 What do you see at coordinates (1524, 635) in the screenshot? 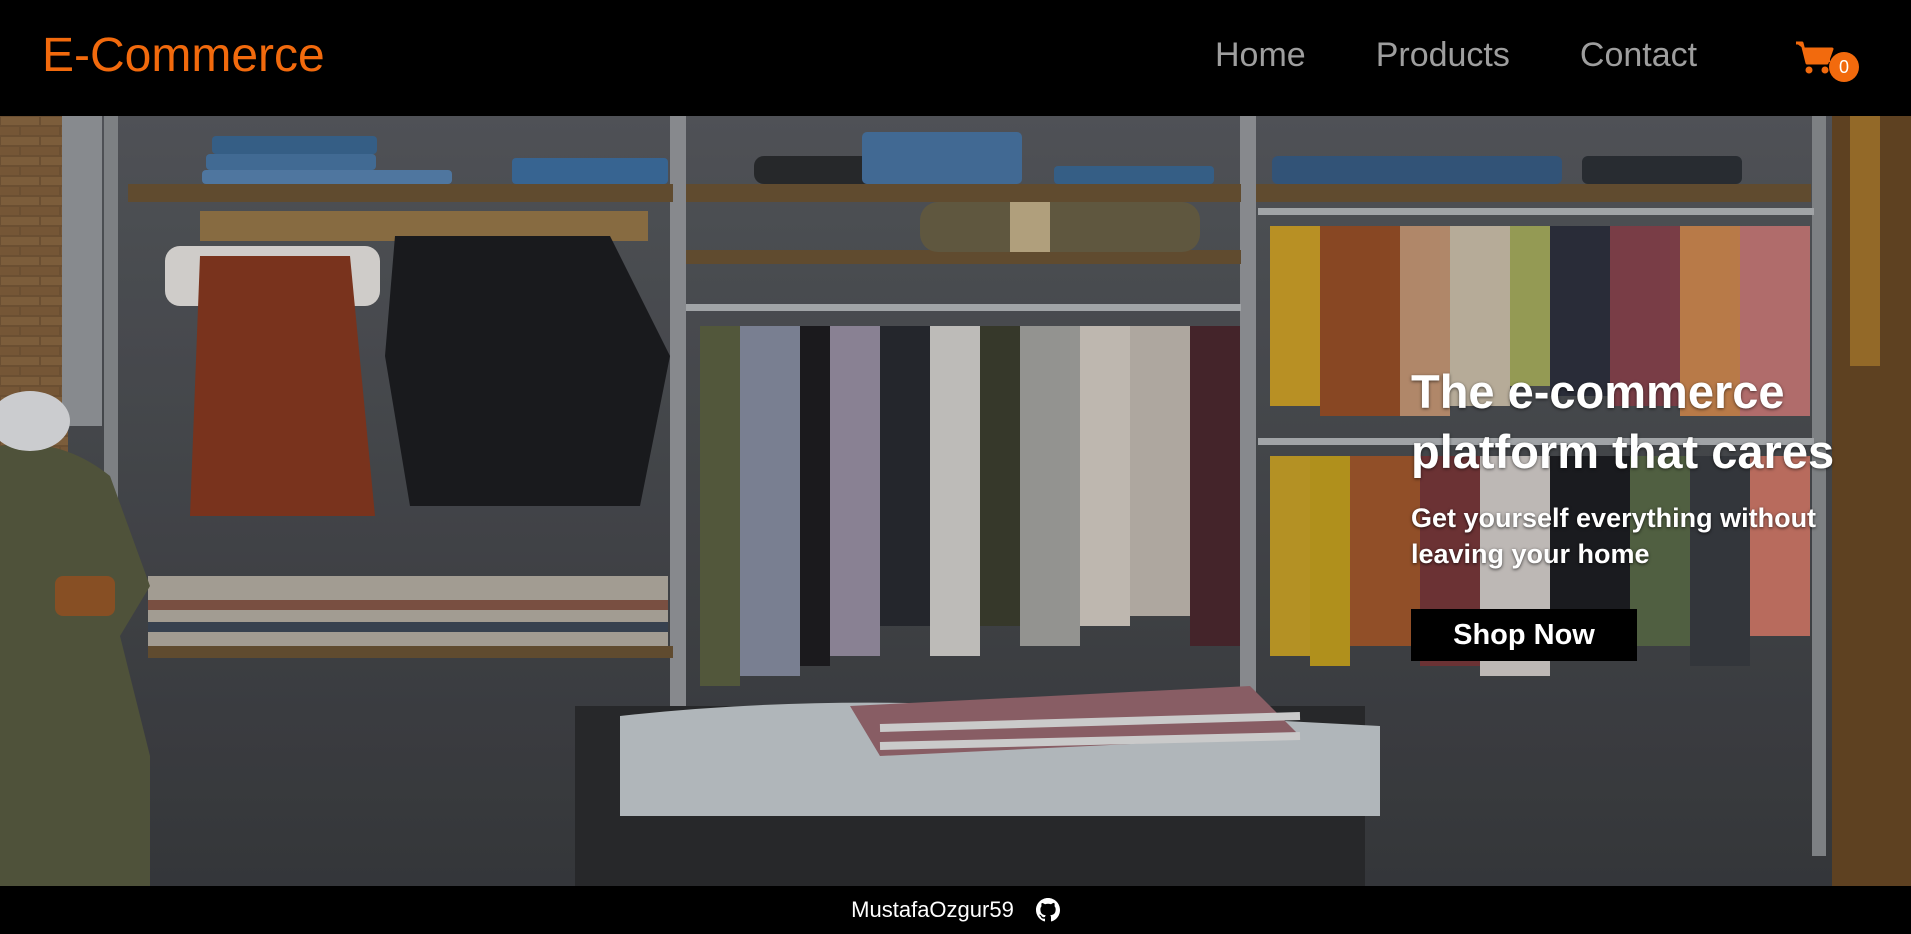
I see `shop-now-button: Shop Now` at bounding box center [1524, 635].